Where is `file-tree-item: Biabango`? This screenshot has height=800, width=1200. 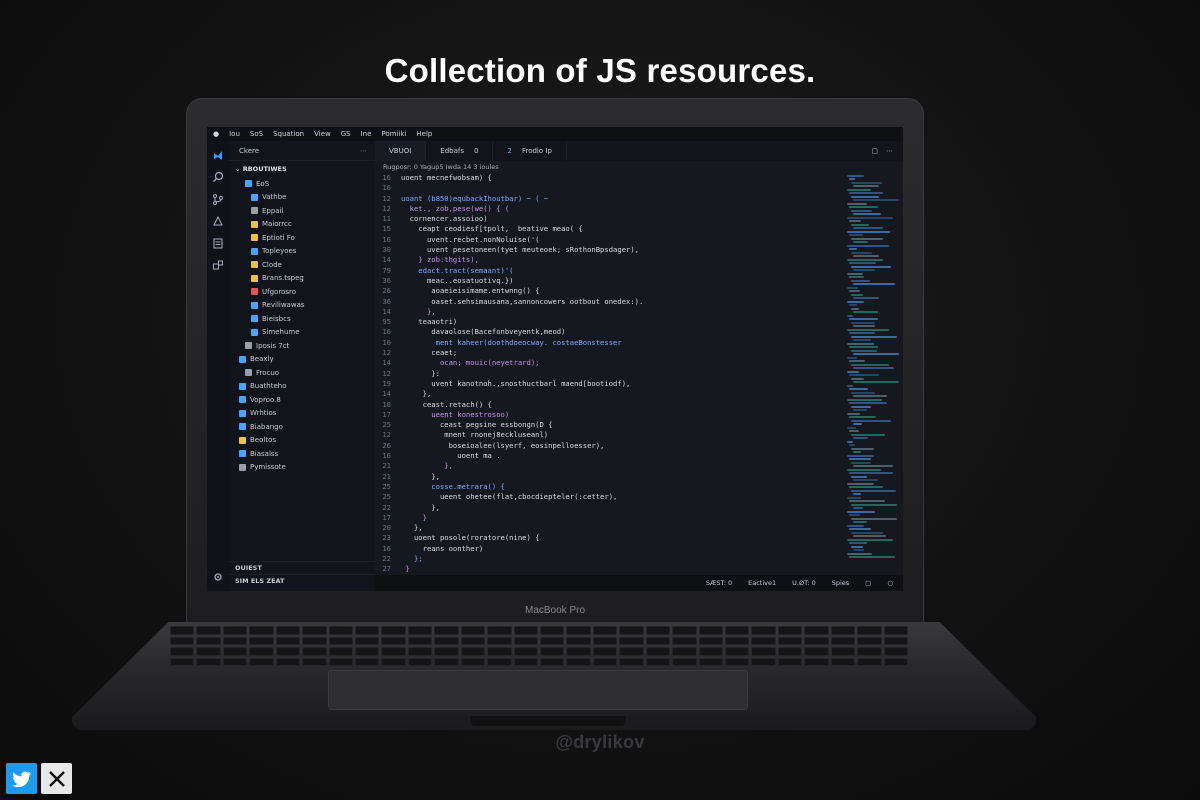
file-tree-item: Biabango is located at coordinates (302, 427).